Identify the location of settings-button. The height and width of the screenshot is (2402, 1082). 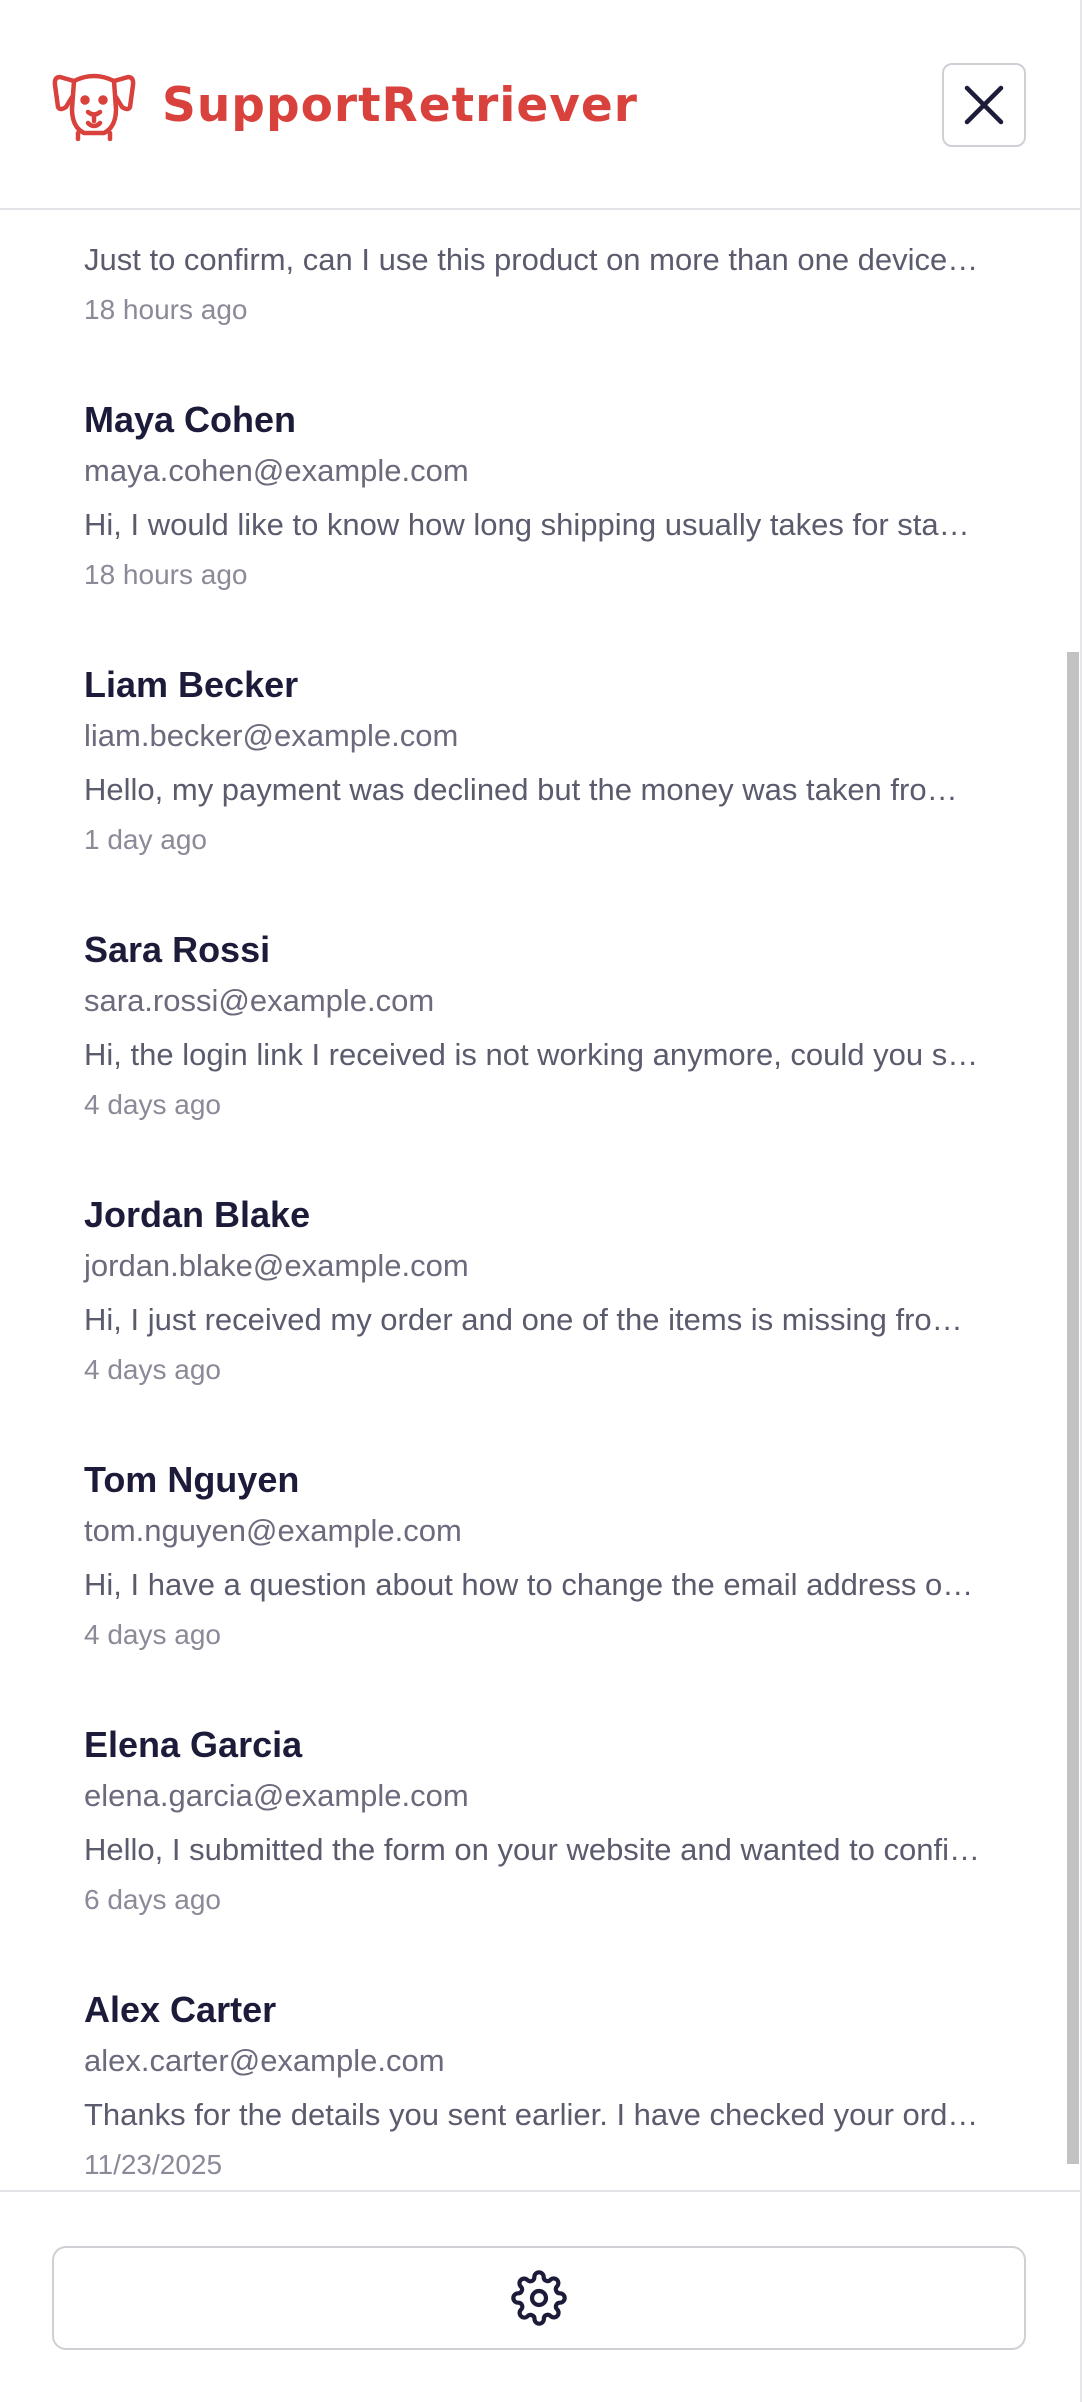
(539, 2298).